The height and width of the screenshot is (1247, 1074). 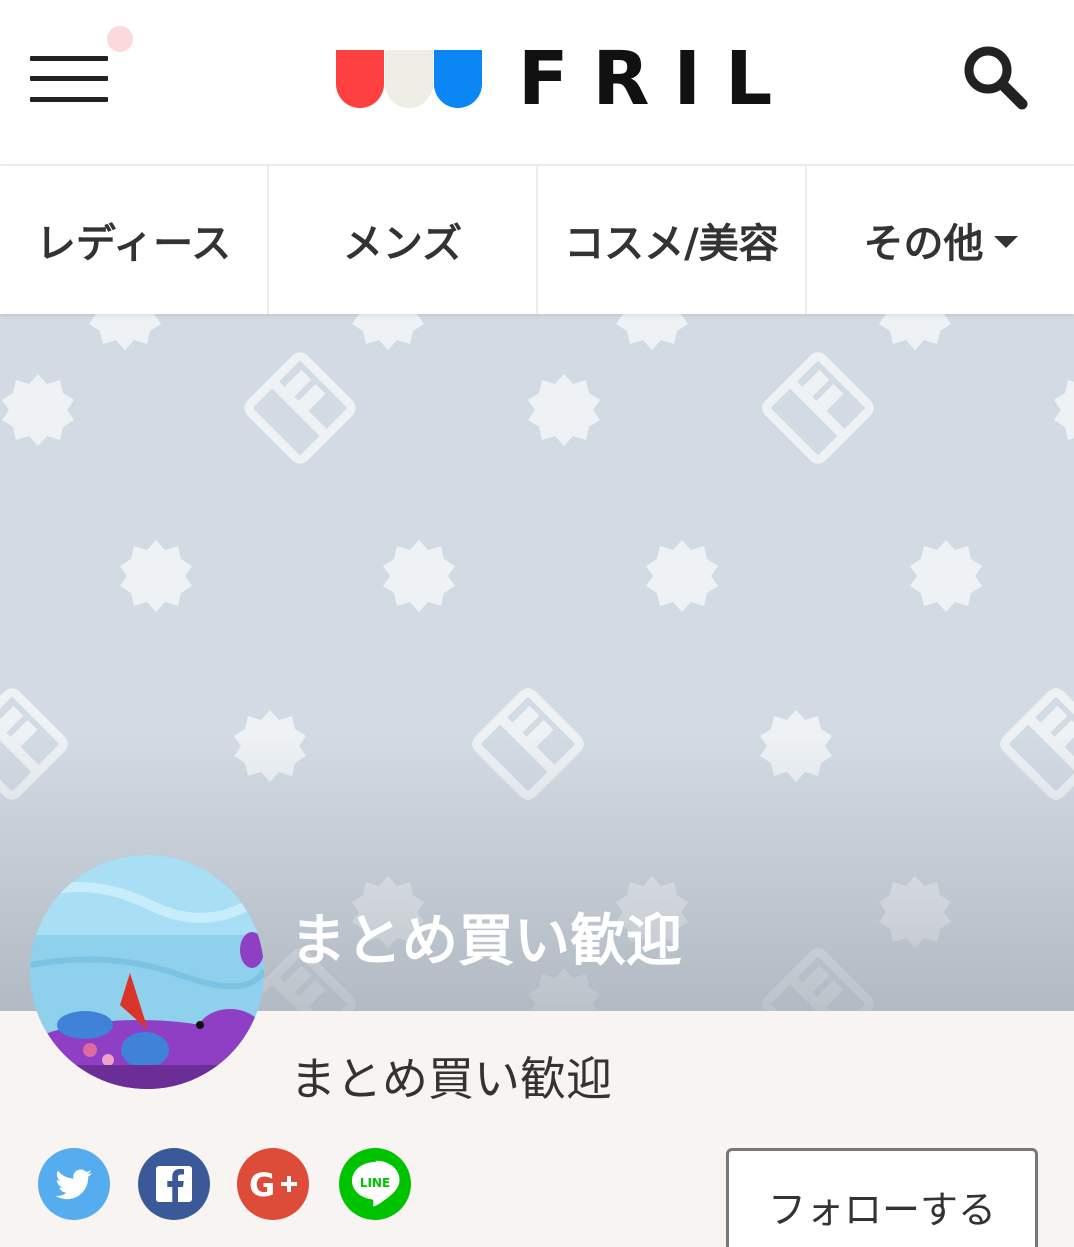 I want to click on shop-title: まとめ買い歓迎, so click(x=486, y=941).